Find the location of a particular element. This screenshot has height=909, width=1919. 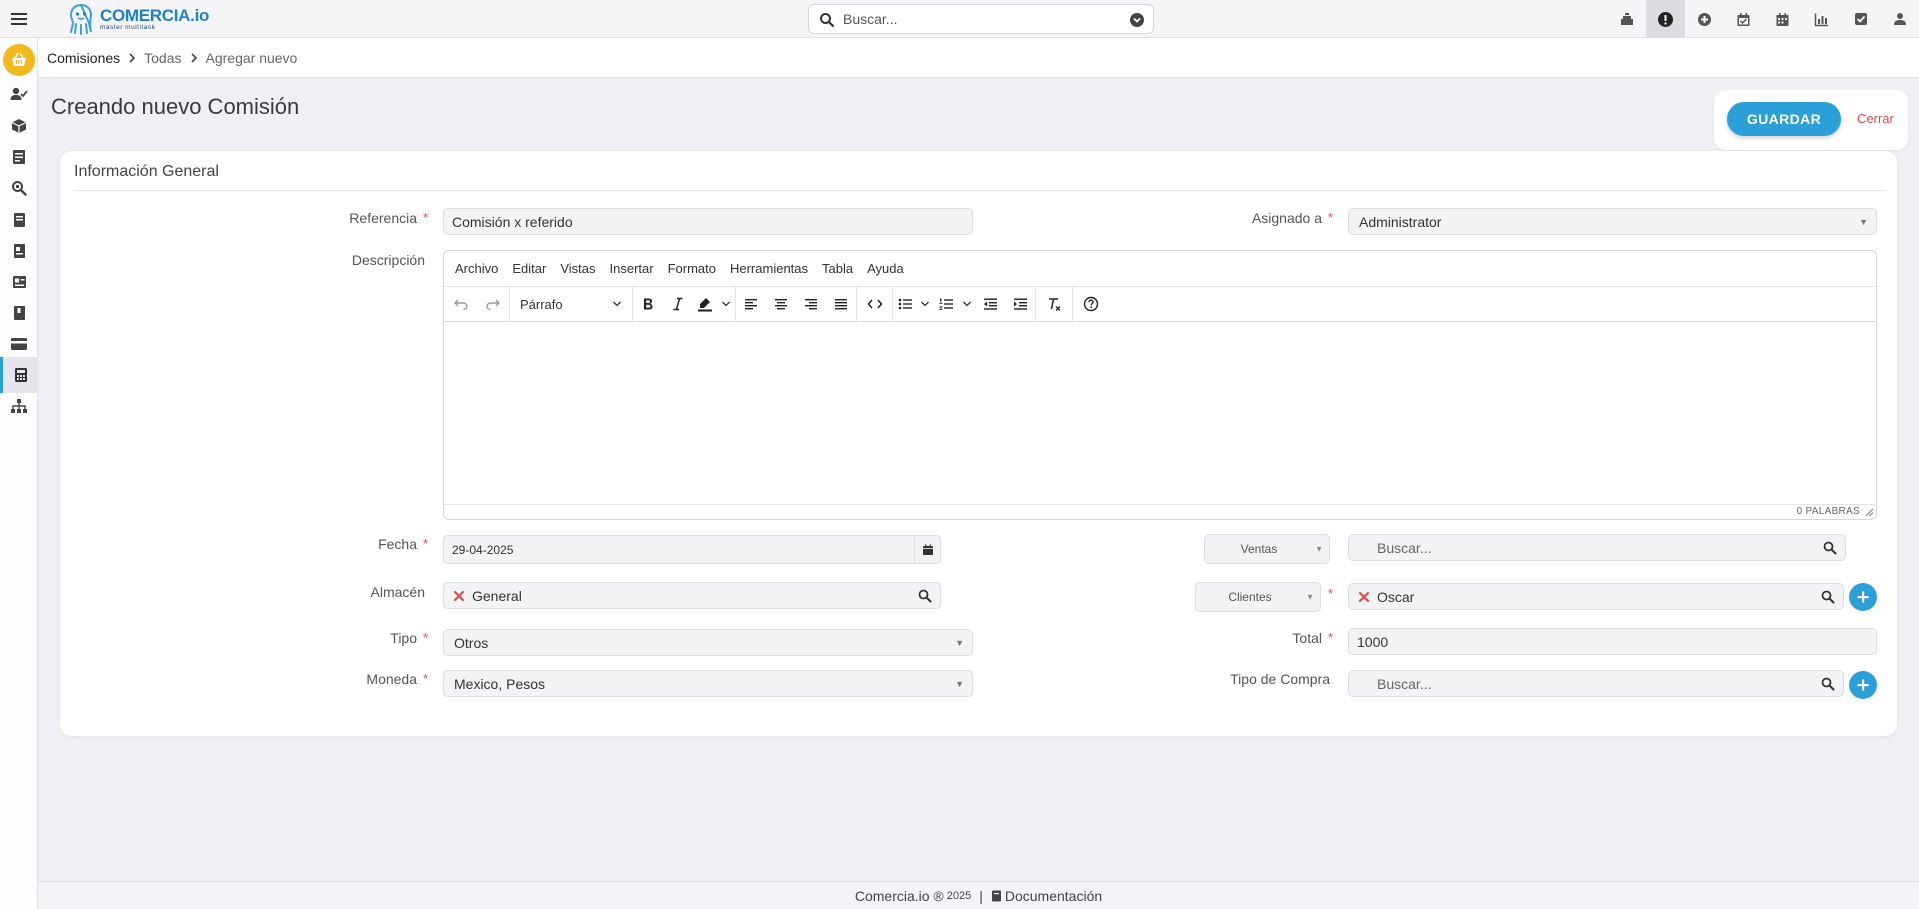

editor-menu-herramientas: Herramientas is located at coordinates (769, 268).